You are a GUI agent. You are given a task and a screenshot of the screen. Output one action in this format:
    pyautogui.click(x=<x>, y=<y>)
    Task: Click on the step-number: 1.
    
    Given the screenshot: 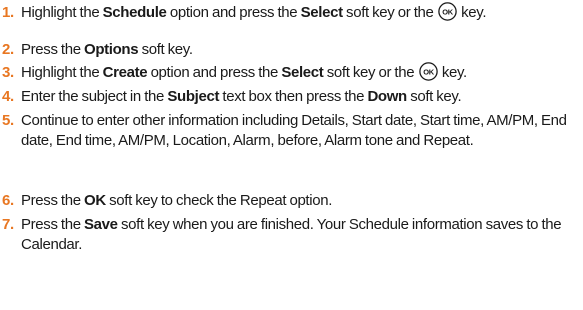 What is the action you would take?
    pyautogui.click(x=8, y=12)
    